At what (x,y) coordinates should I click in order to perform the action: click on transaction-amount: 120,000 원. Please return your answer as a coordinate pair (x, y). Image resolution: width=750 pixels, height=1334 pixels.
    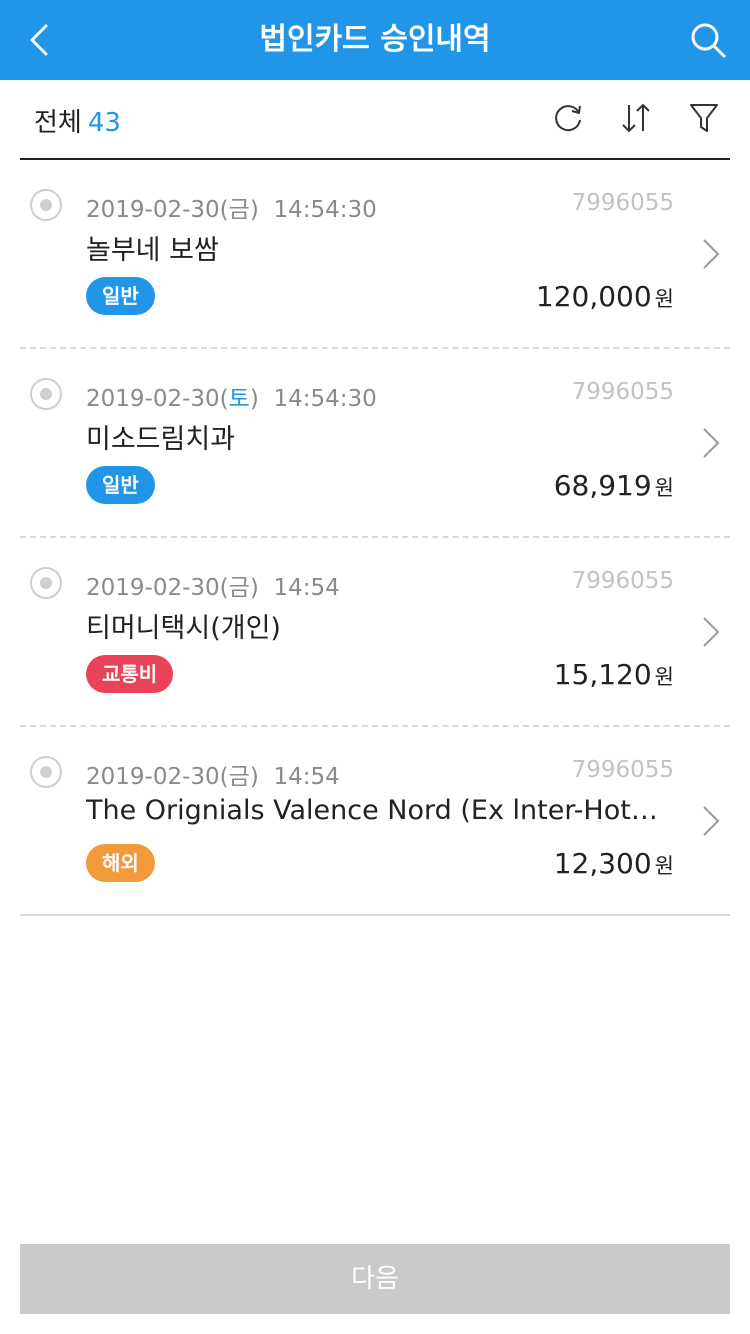
    Looking at the image, I should click on (604, 296).